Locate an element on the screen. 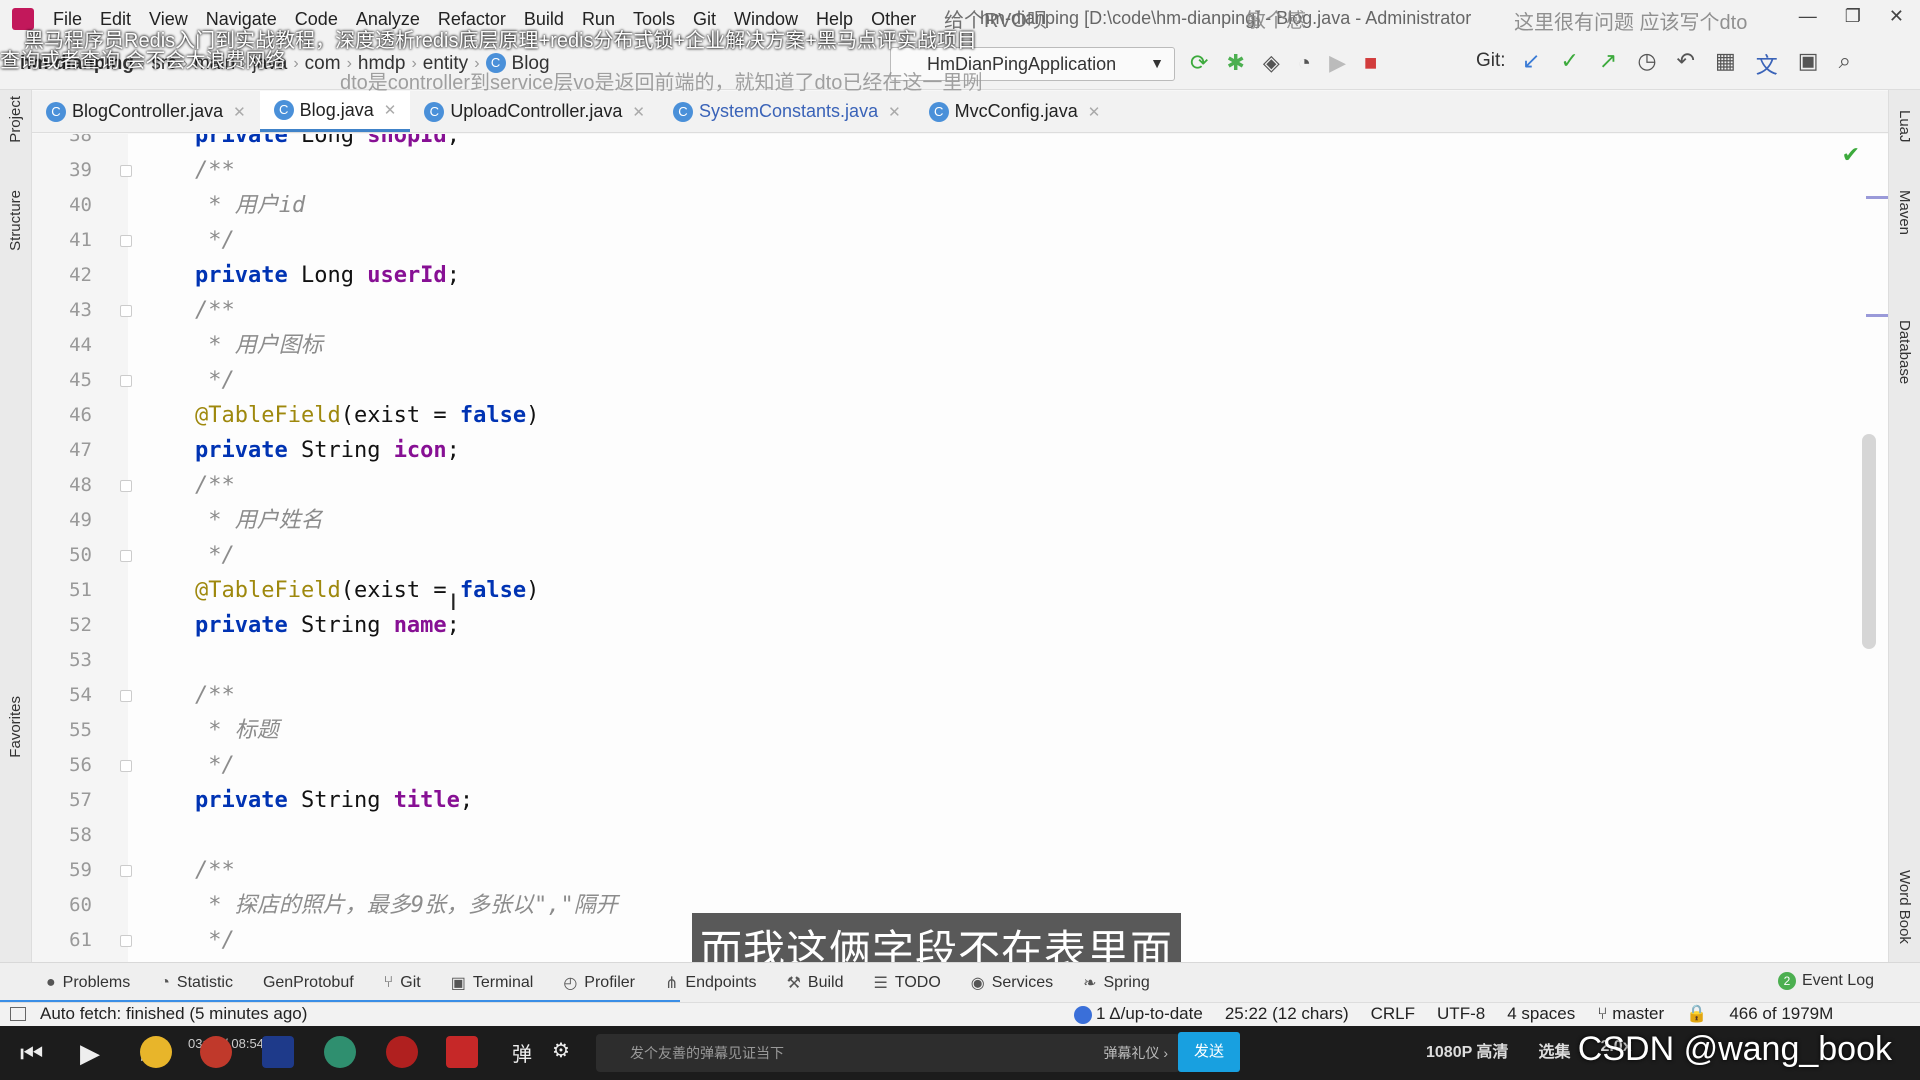  project-structure-icon: ▦ is located at coordinates (1725, 64).